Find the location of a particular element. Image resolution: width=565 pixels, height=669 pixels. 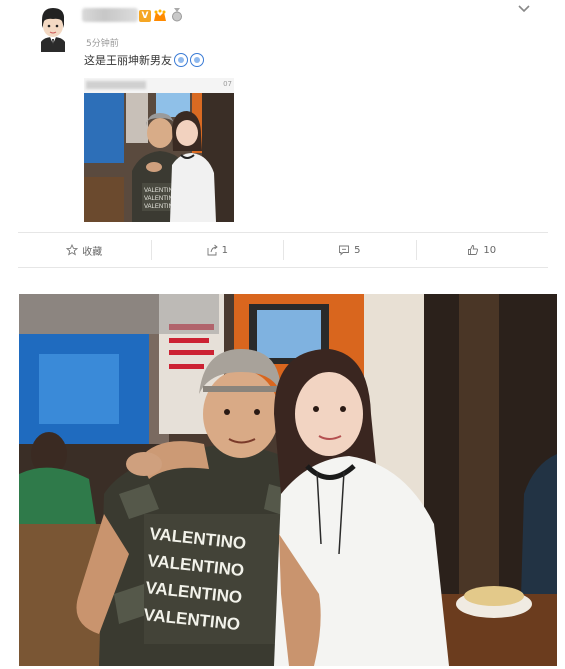

username-redacted is located at coordinates (110, 15).